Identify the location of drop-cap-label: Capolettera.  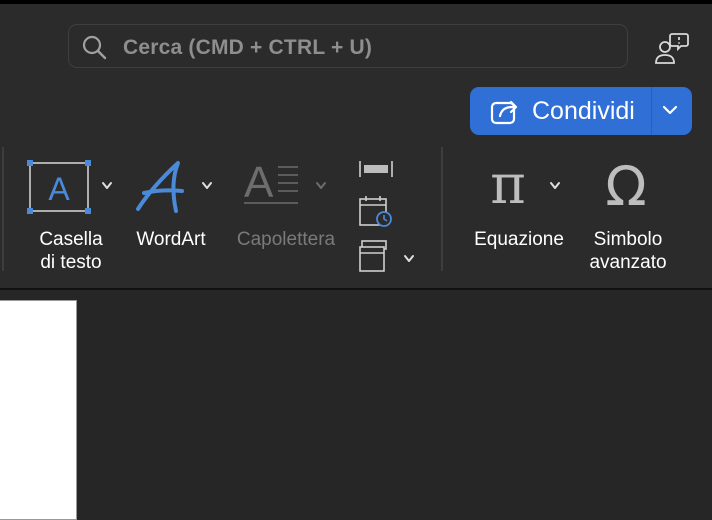
(286, 239).